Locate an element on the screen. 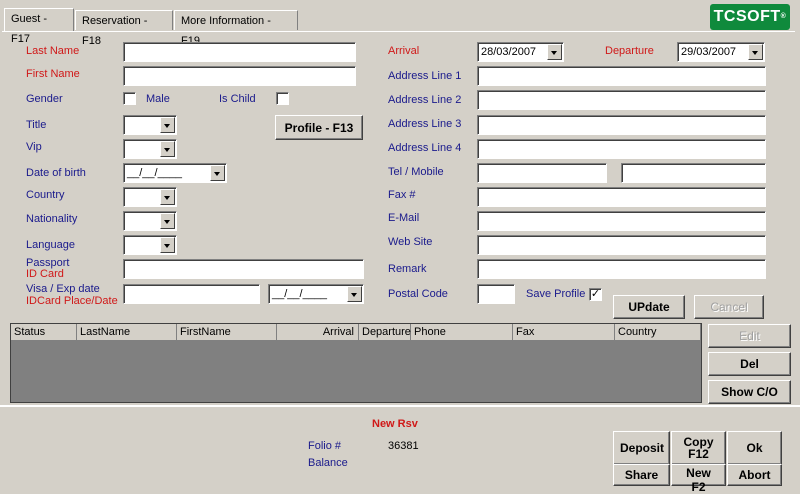 This screenshot has height=494, width=800. column-fax: Fax is located at coordinates (564, 332).